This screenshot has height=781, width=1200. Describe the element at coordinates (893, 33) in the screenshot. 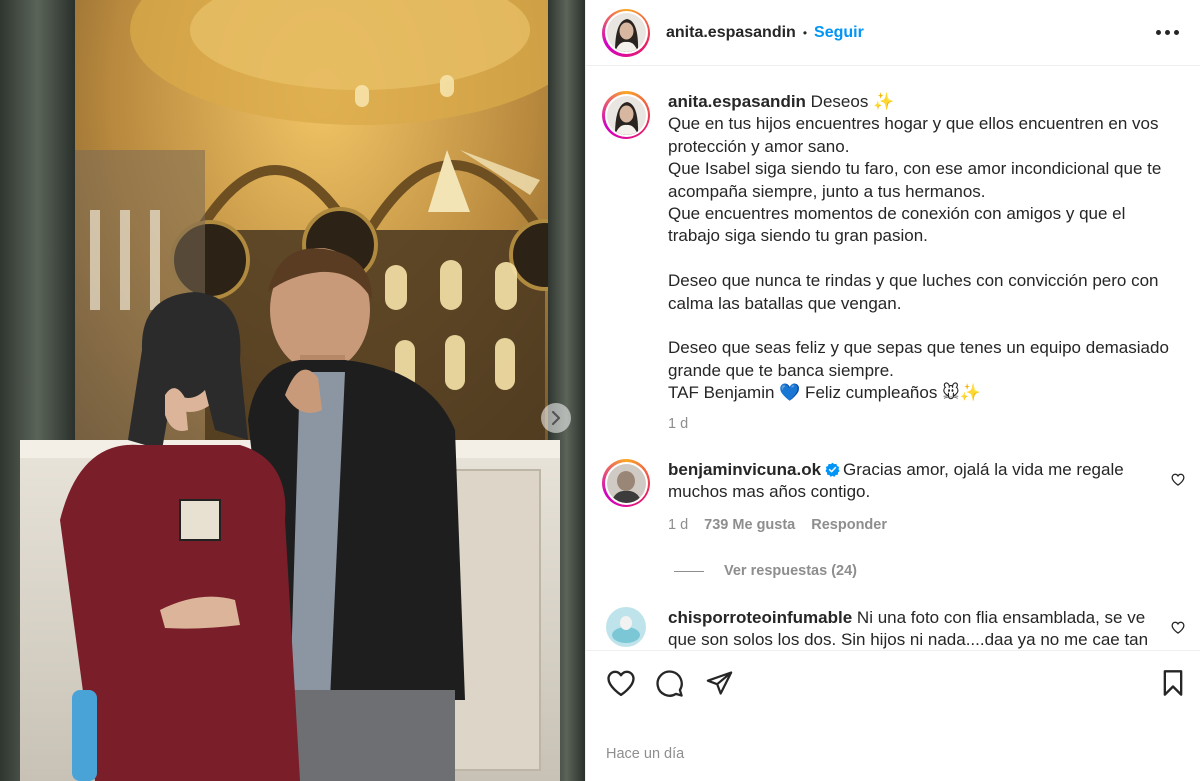

I see `post-header: anita.espasandin • Seguir` at that location.